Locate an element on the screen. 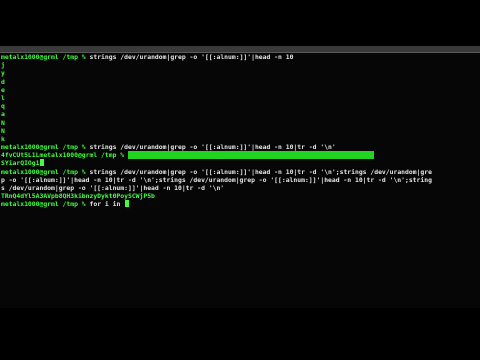  output-line: d is located at coordinates (3, 81).